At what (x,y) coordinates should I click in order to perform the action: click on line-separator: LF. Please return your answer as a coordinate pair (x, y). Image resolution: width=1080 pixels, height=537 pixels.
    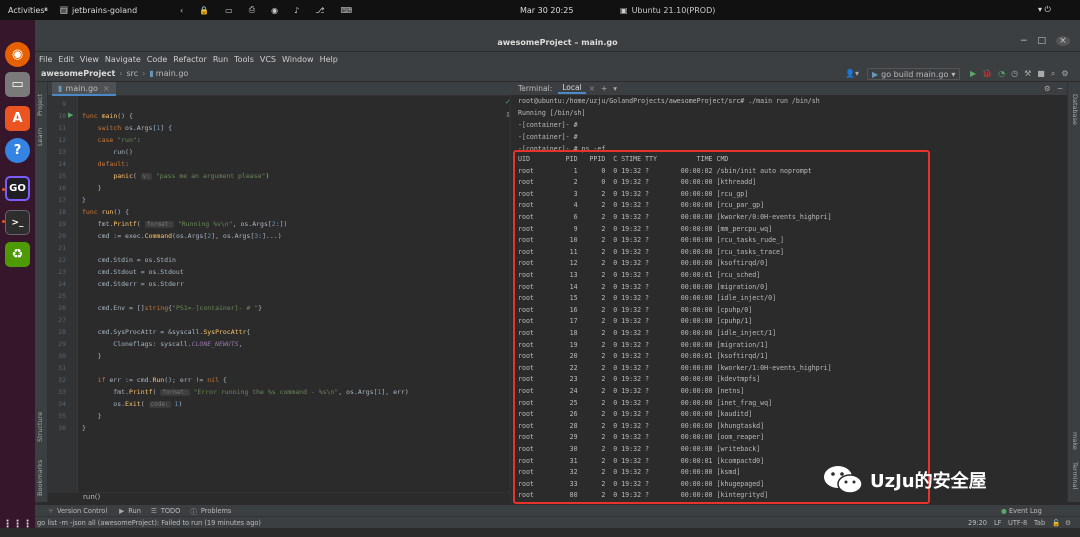
    Looking at the image, I should click on (997, 523).